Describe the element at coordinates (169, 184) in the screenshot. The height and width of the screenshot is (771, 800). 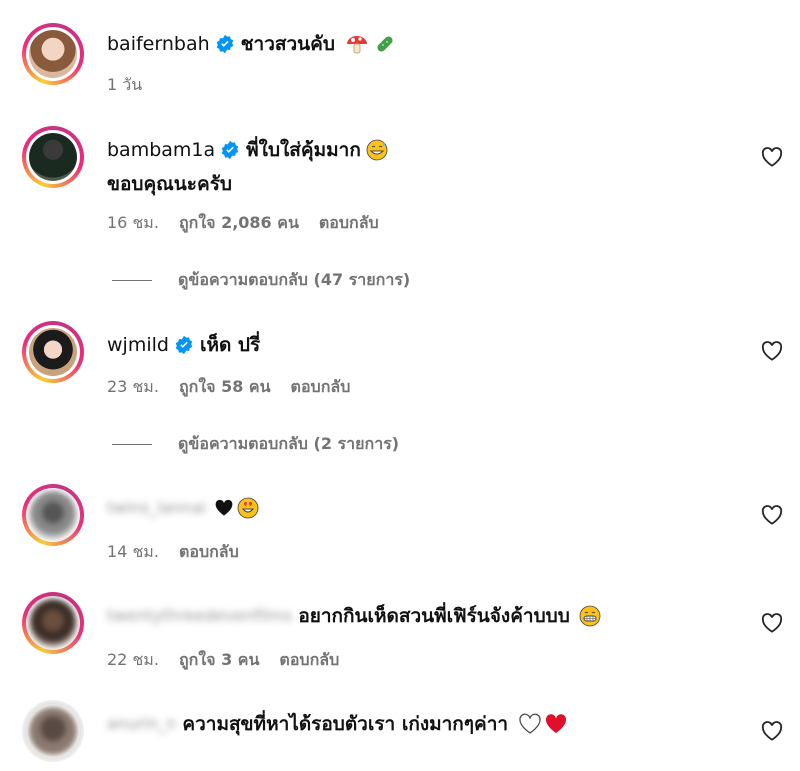
I see `comment-text-continued: ขอบคุณนะครับ` at that location.